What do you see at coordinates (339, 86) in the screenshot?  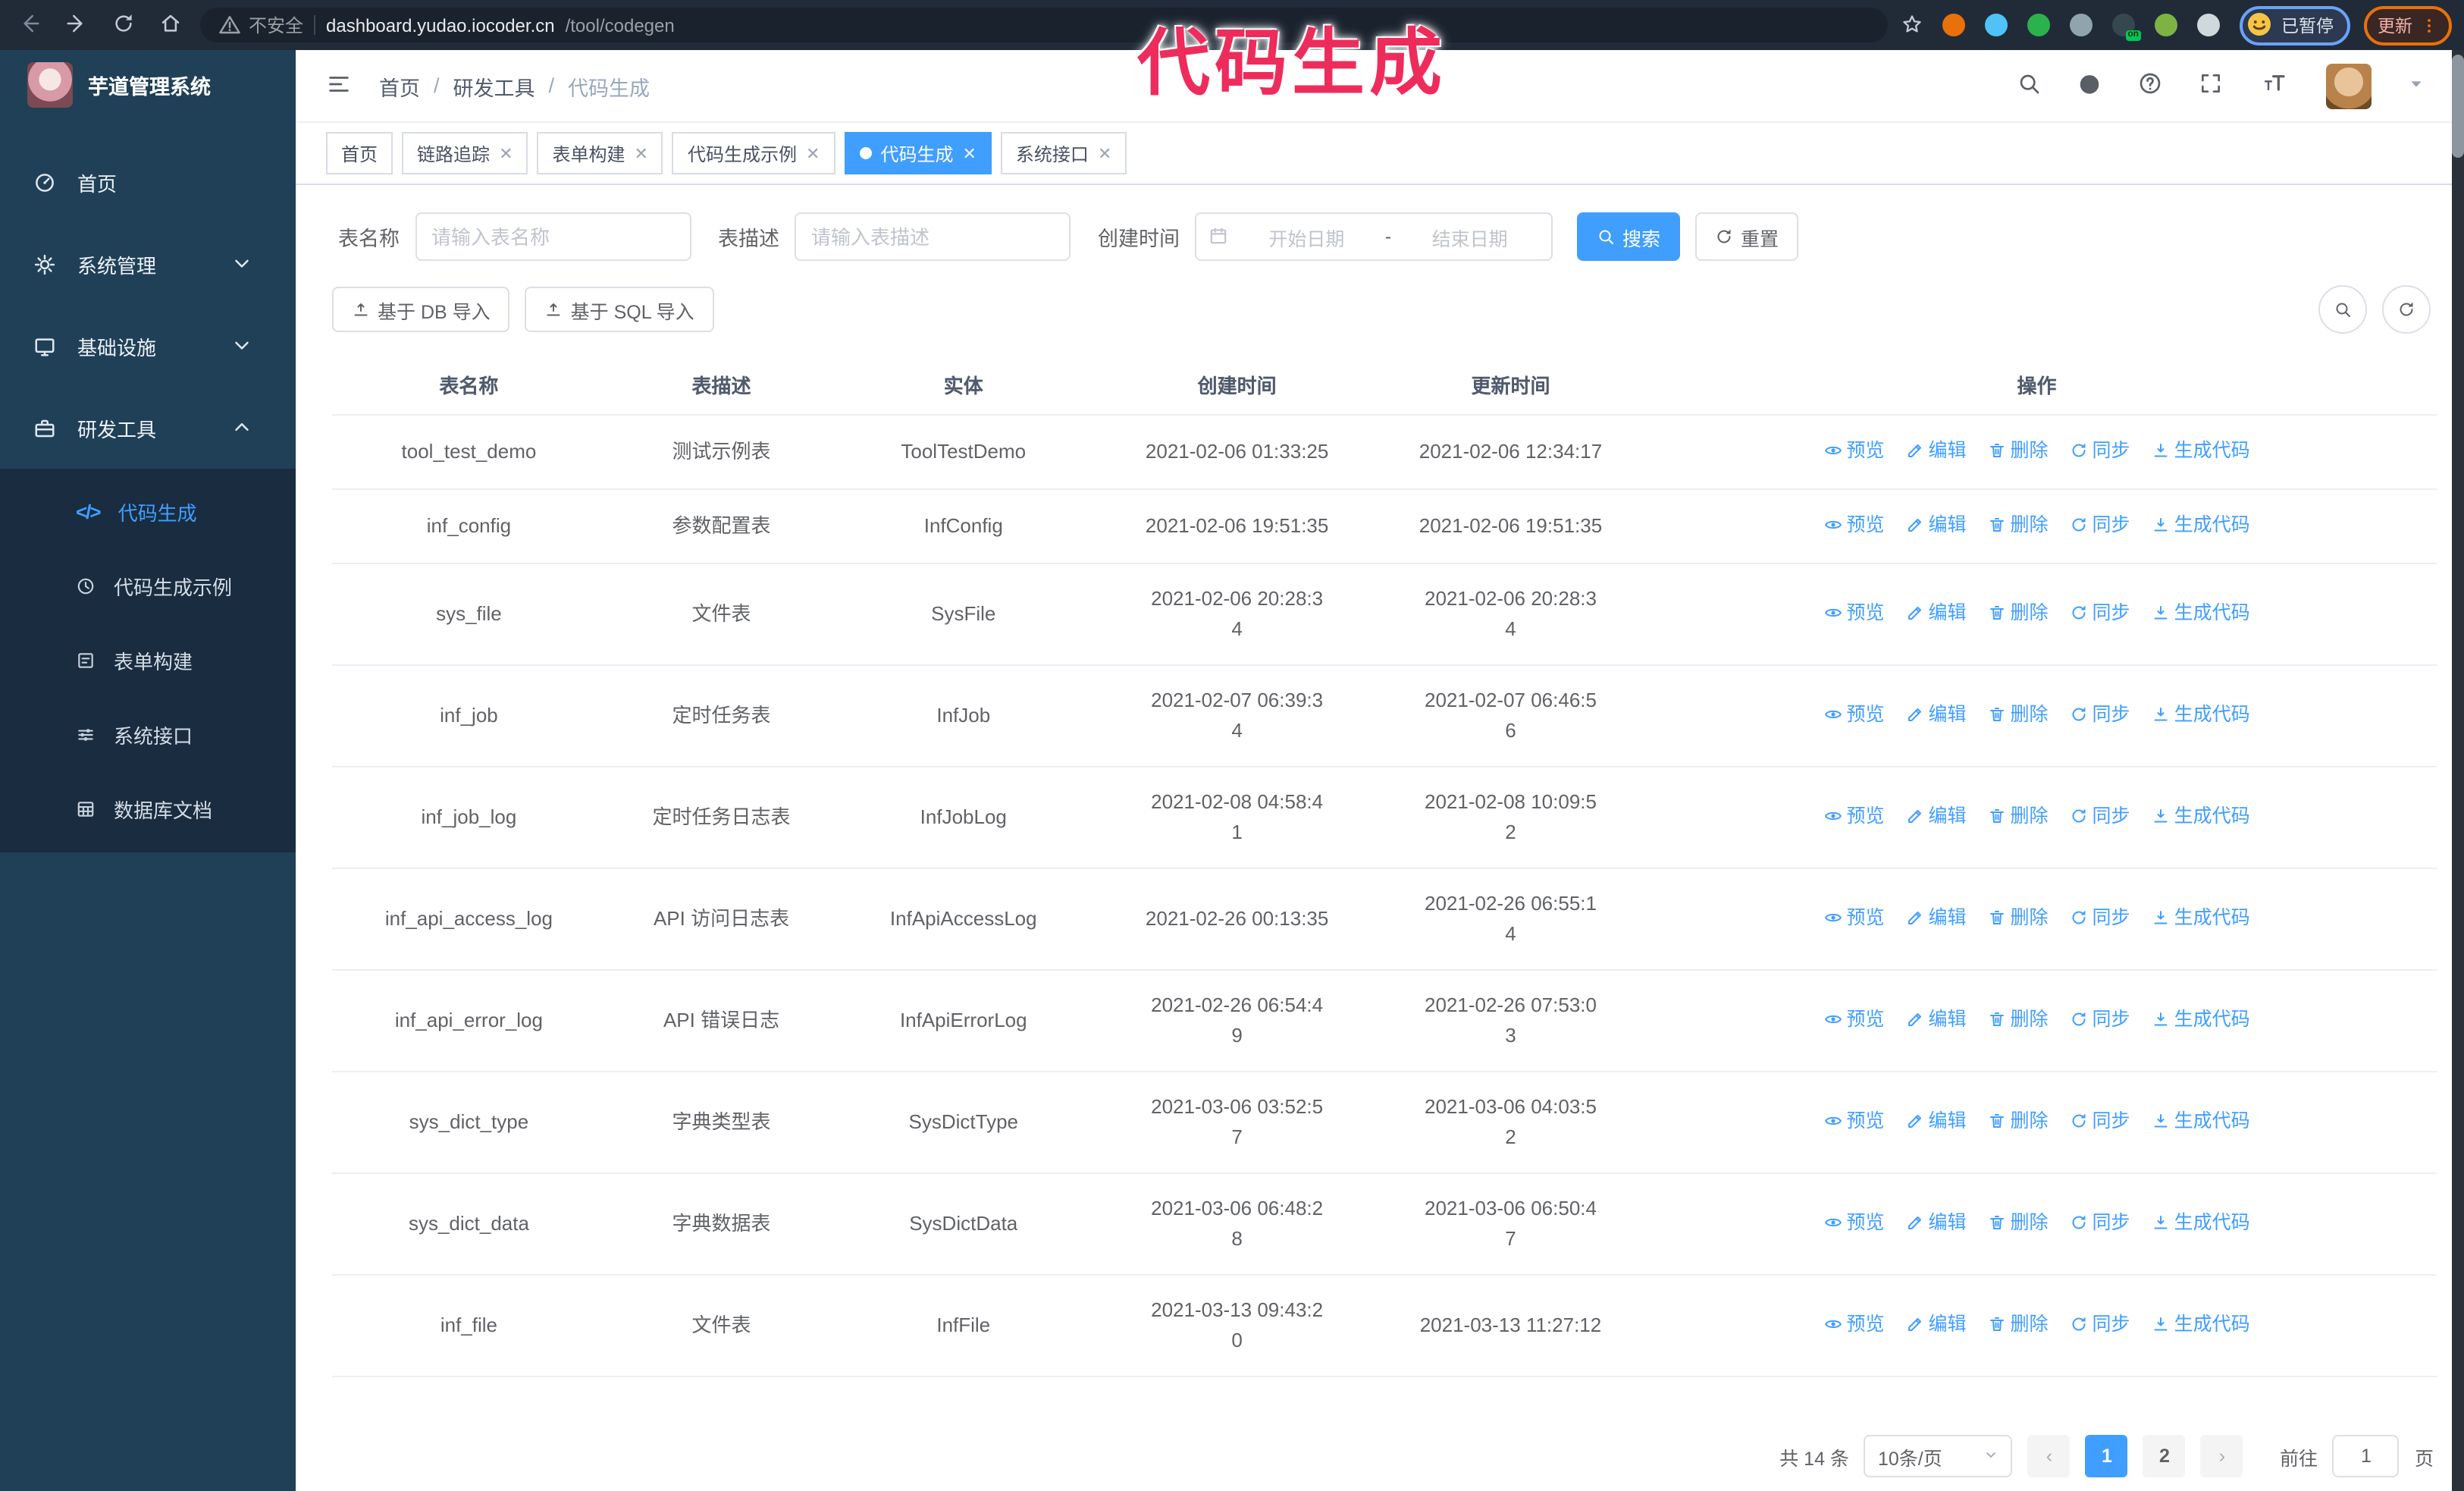 I see `hamburger-icon` at bounding box center [339, 86].